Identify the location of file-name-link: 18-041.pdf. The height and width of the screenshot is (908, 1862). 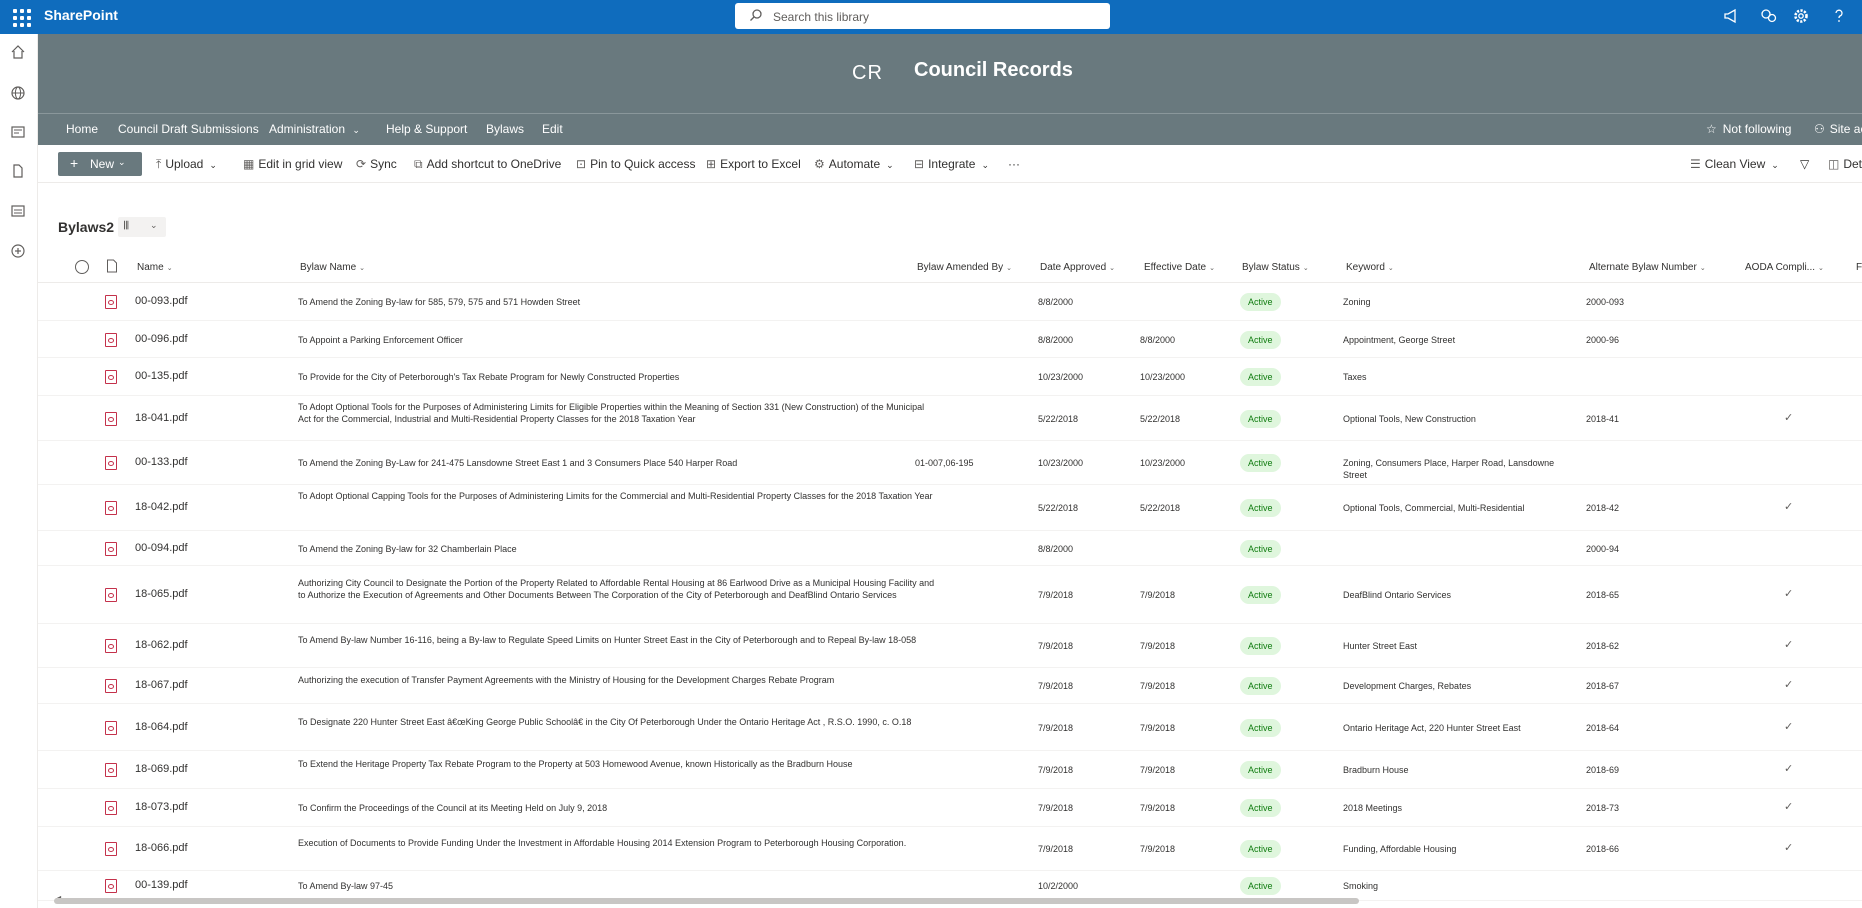
(161, 418).